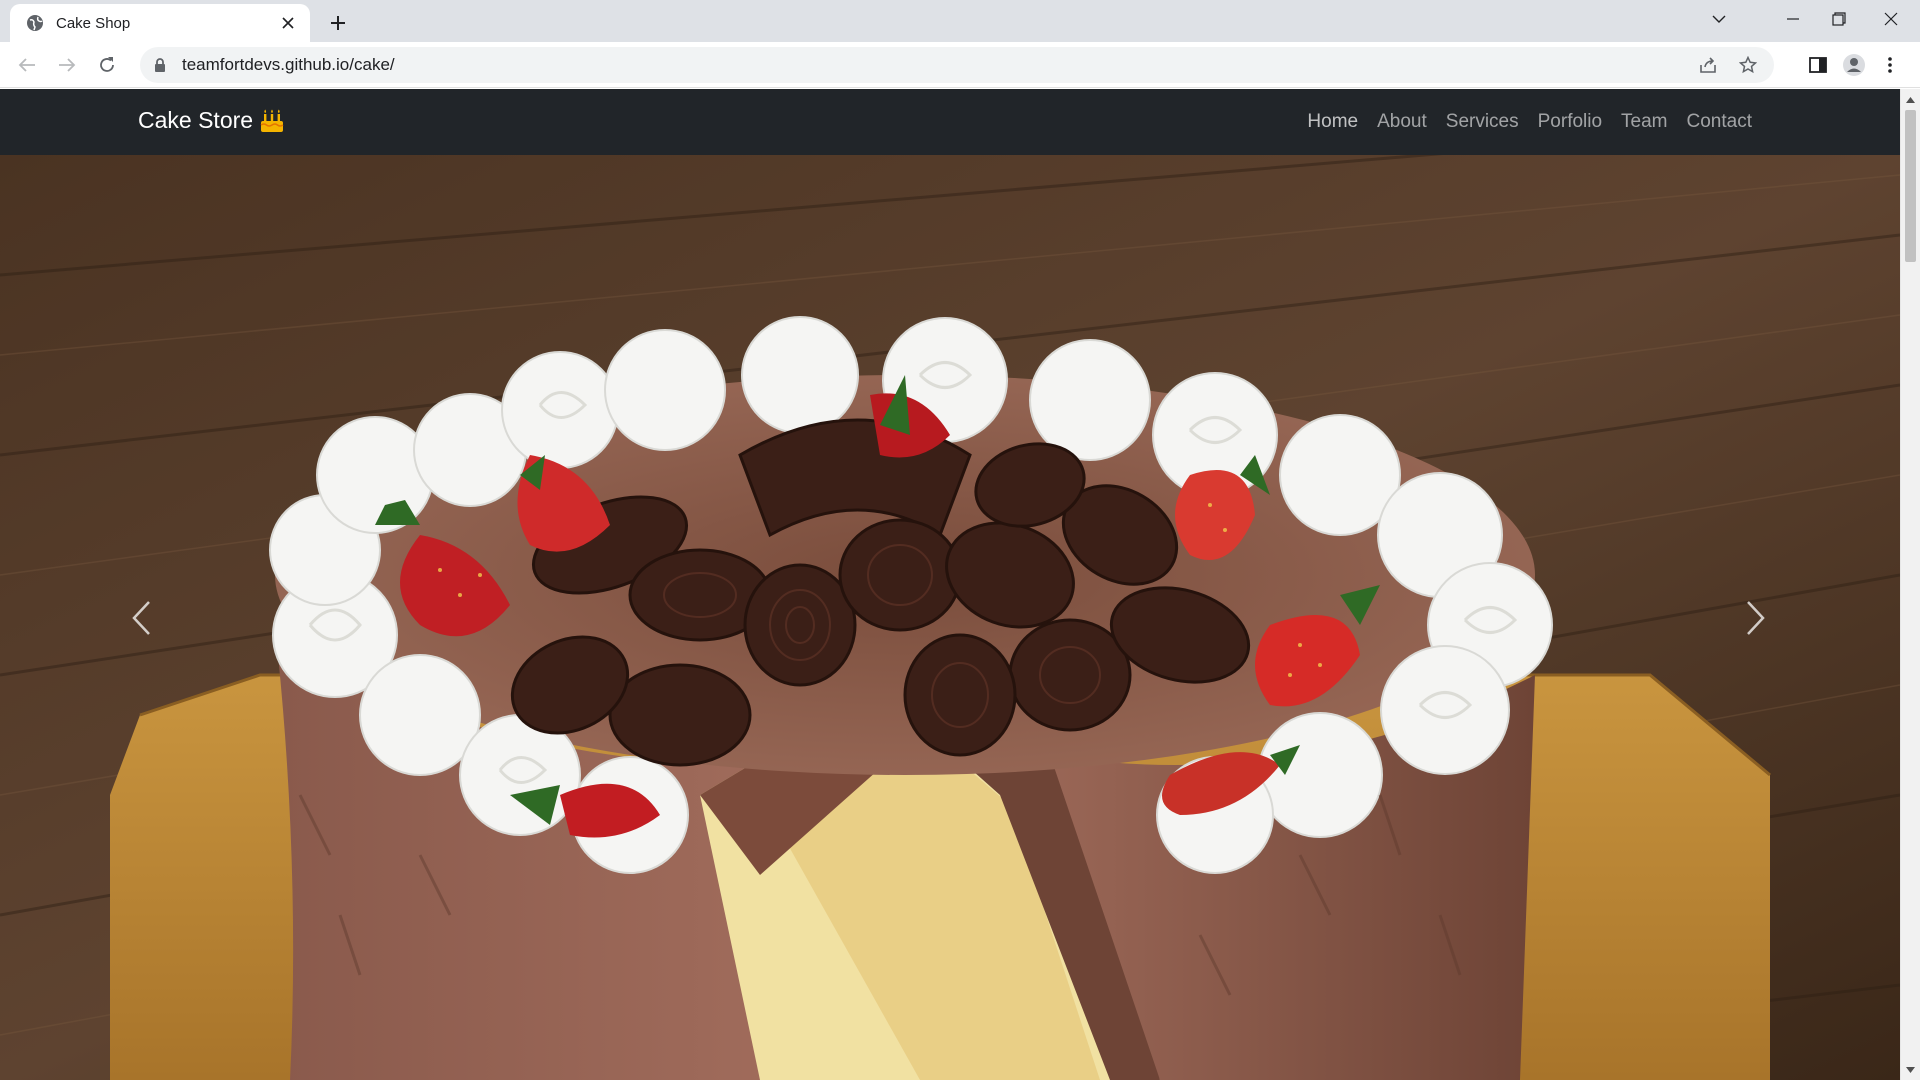  Describe the element at coordinates (1402, 122) in the screenshot. I see `nav-link-about: About` at that location.